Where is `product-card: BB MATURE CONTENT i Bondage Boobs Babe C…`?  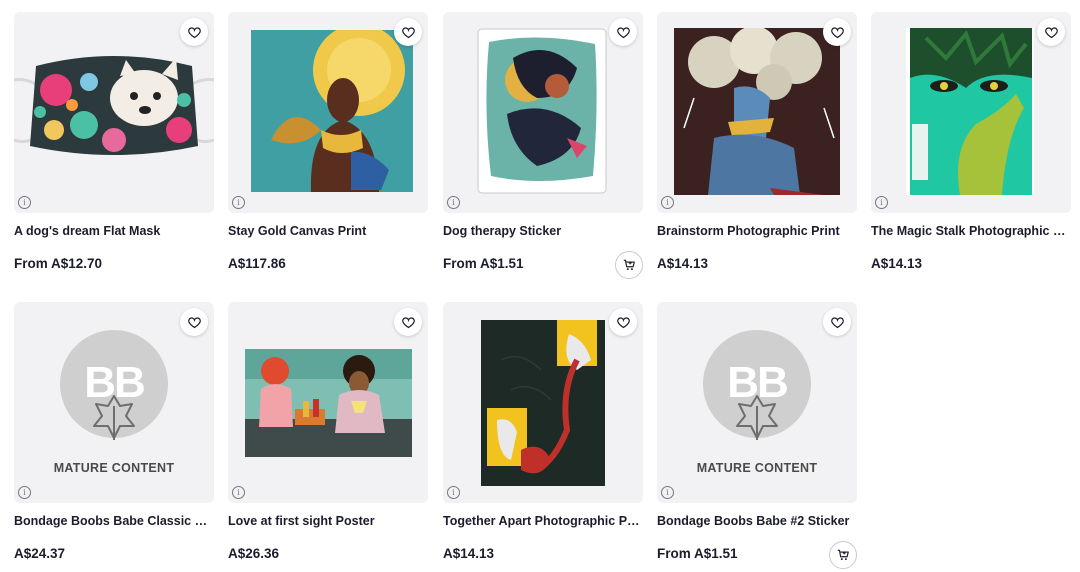
product-card: BB MATURE CONTENT i Bondage Boobs Babe C… is located at coordinates (114, 432).